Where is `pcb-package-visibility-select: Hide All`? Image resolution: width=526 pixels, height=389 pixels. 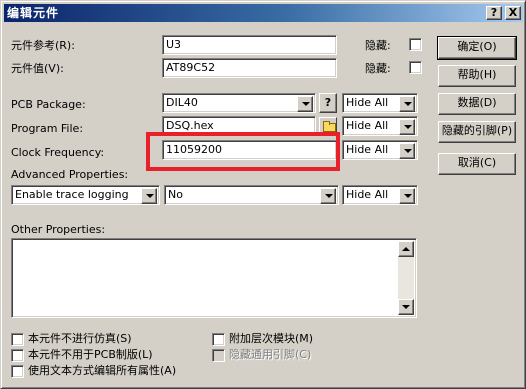 pcb-package-visibility-select: Hide All is located at coordinates (380, 103).